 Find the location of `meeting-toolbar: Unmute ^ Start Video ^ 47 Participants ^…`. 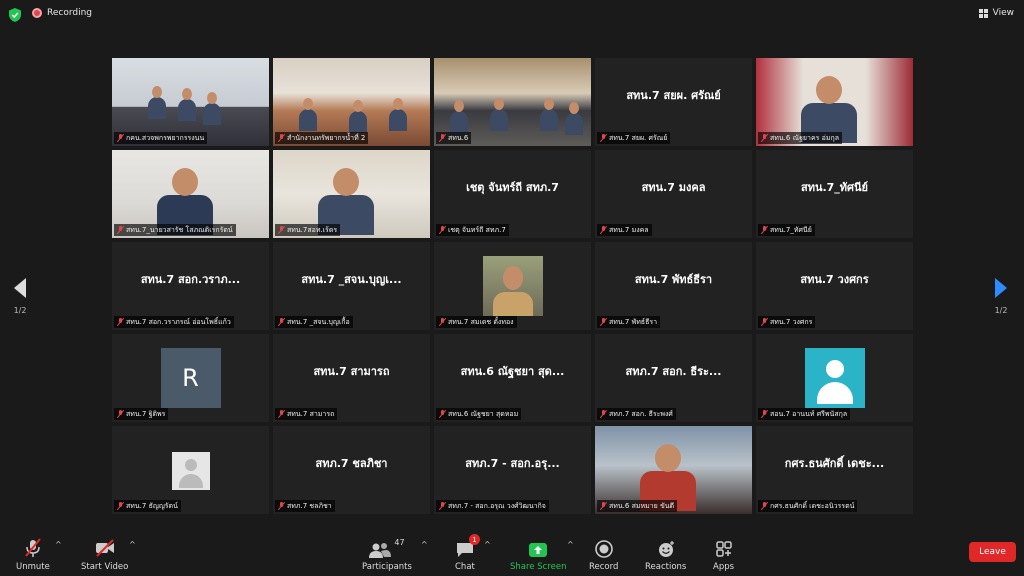

meeting-toolbar: Unmute ^ Start Video ^ 47 Participants ^… is located at coordinates (512, 555).